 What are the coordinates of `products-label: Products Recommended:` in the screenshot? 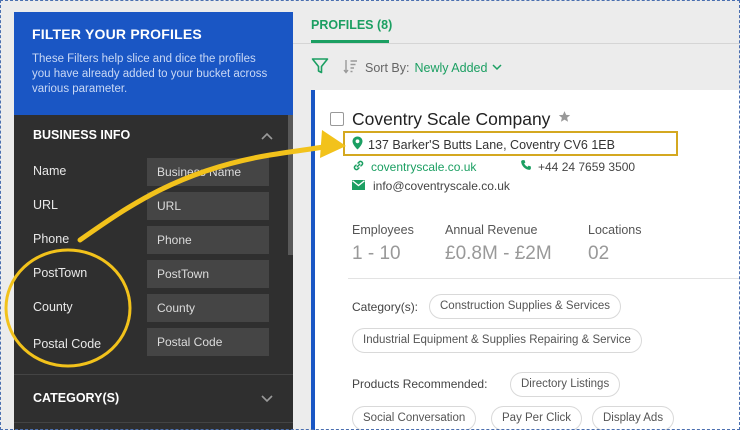 It's located at (420, 384).